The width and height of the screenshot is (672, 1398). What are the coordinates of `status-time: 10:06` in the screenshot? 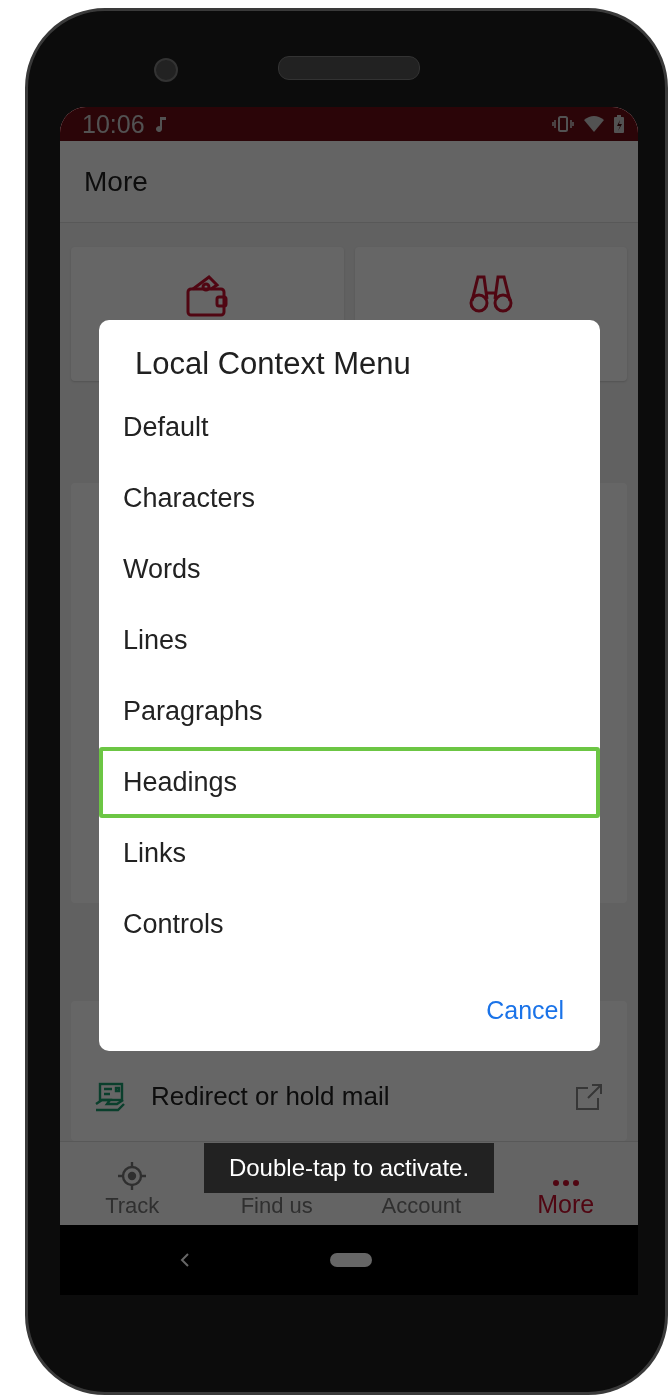 It's located at (113, 124).